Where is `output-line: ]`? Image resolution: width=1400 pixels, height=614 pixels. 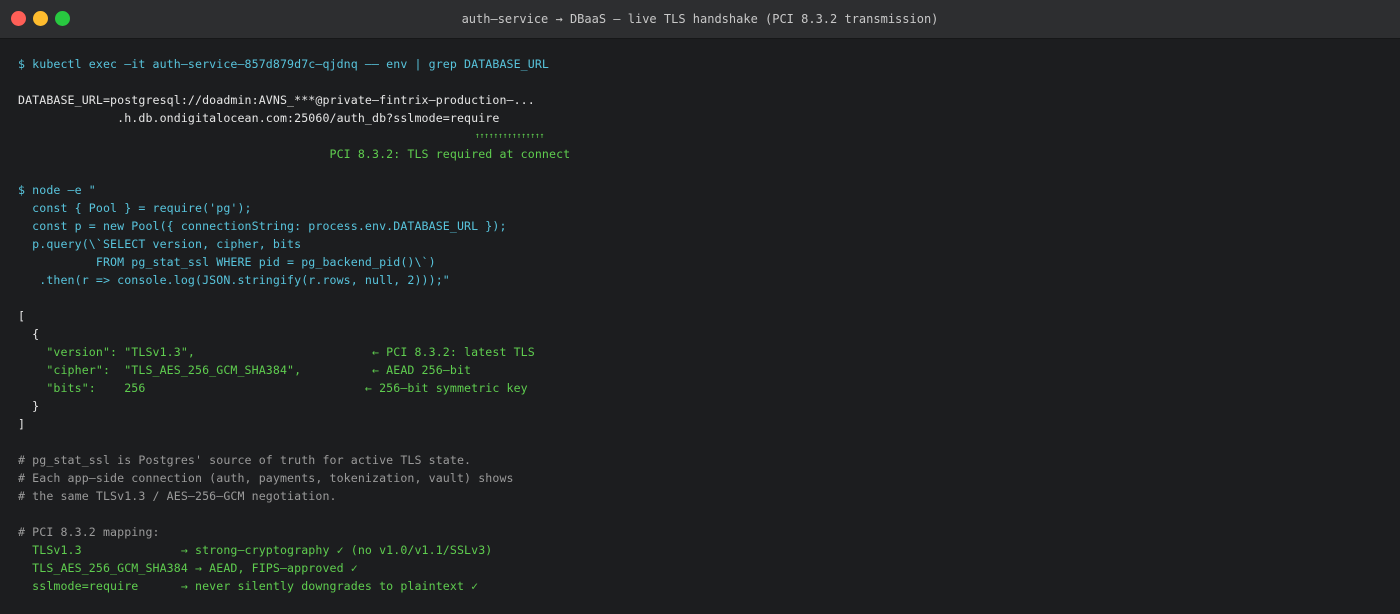
output-line: ] is located at coordinates (22, 424).